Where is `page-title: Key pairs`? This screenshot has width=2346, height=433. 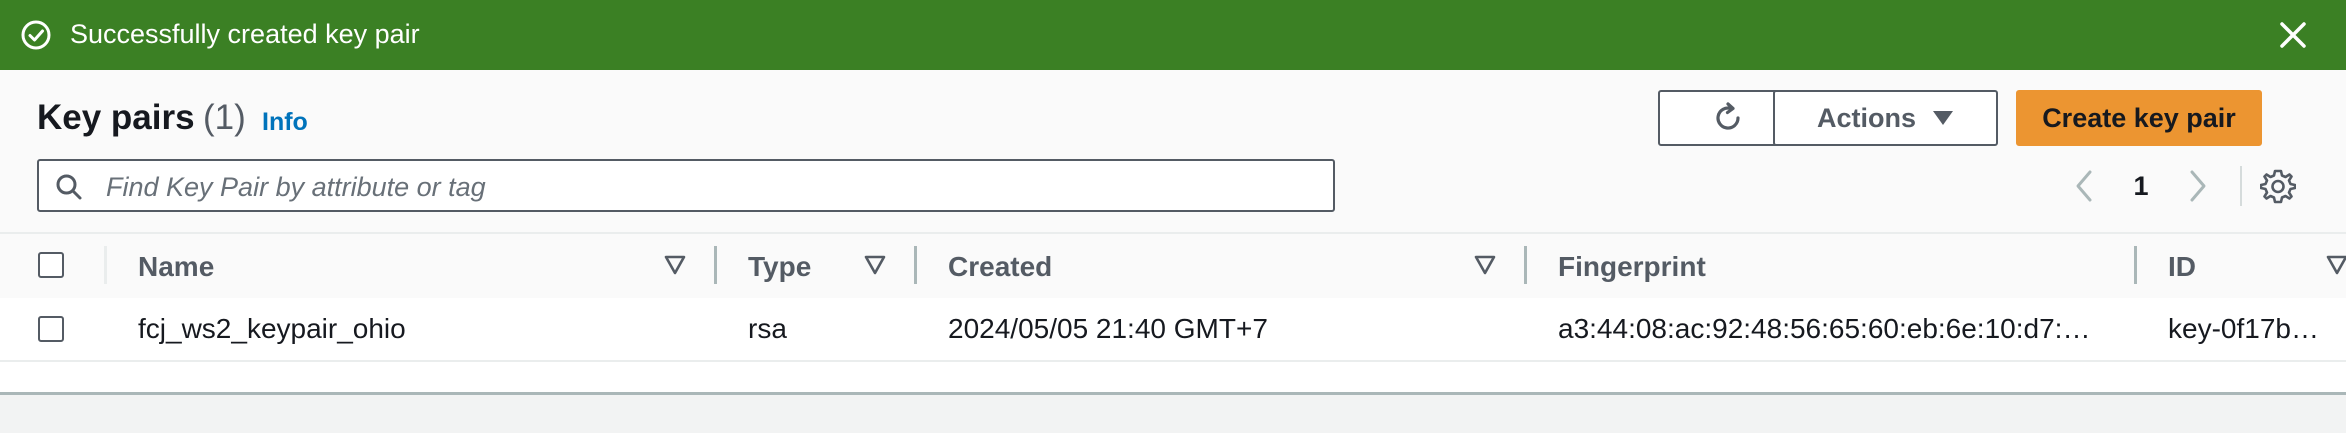
page-title: Key pairs is located at coordinates (116, 117).